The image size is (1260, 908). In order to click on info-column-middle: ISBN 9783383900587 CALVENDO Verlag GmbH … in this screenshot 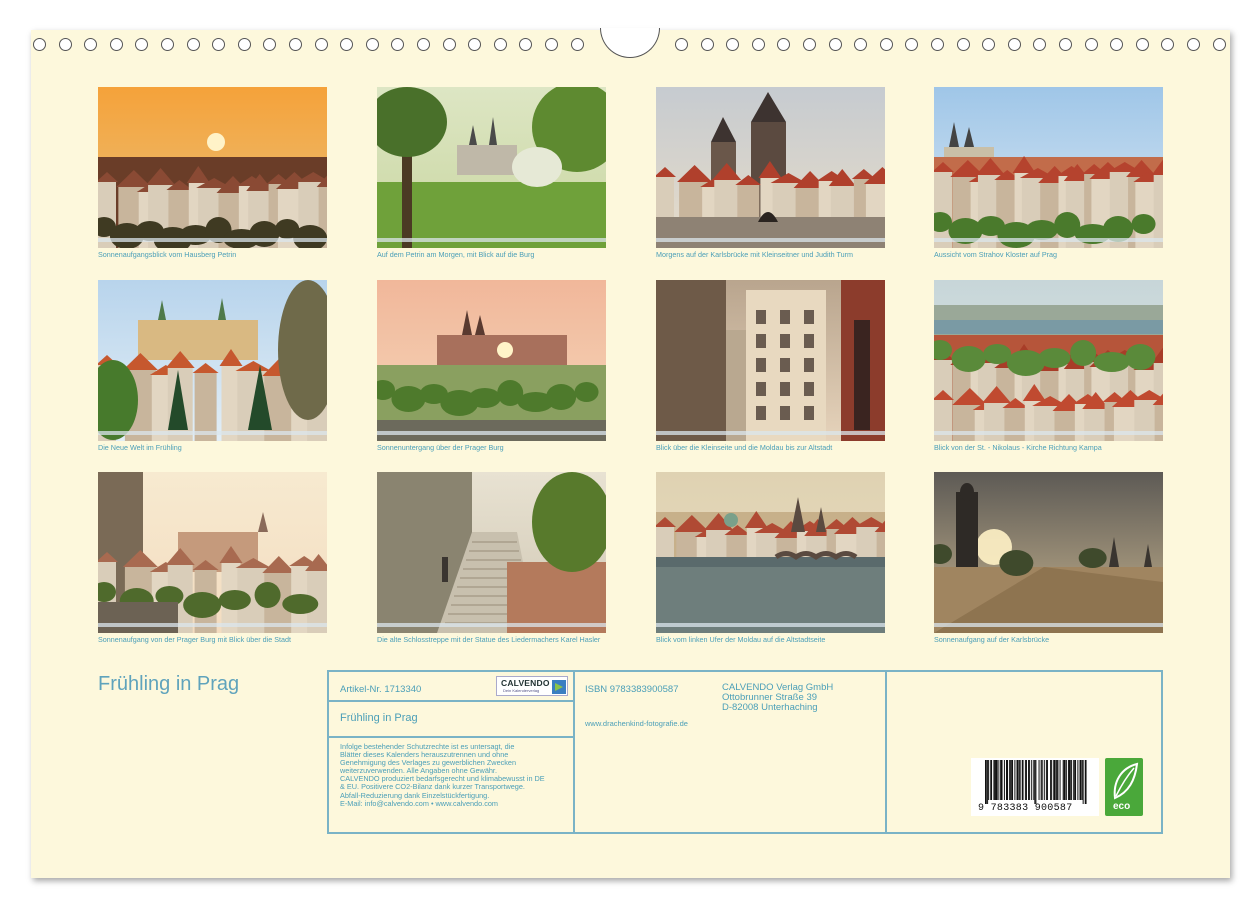, I will do `click(731, 752)`.